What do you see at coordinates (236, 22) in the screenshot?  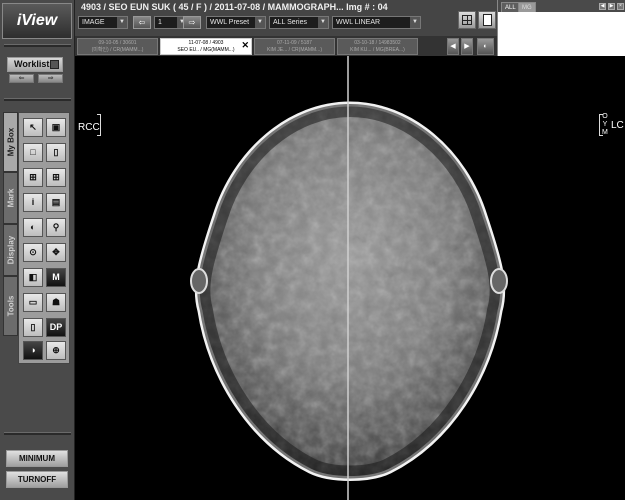 I see `wwl-preset-select: WWL Preset ▼` at bounding box center [236, 22].